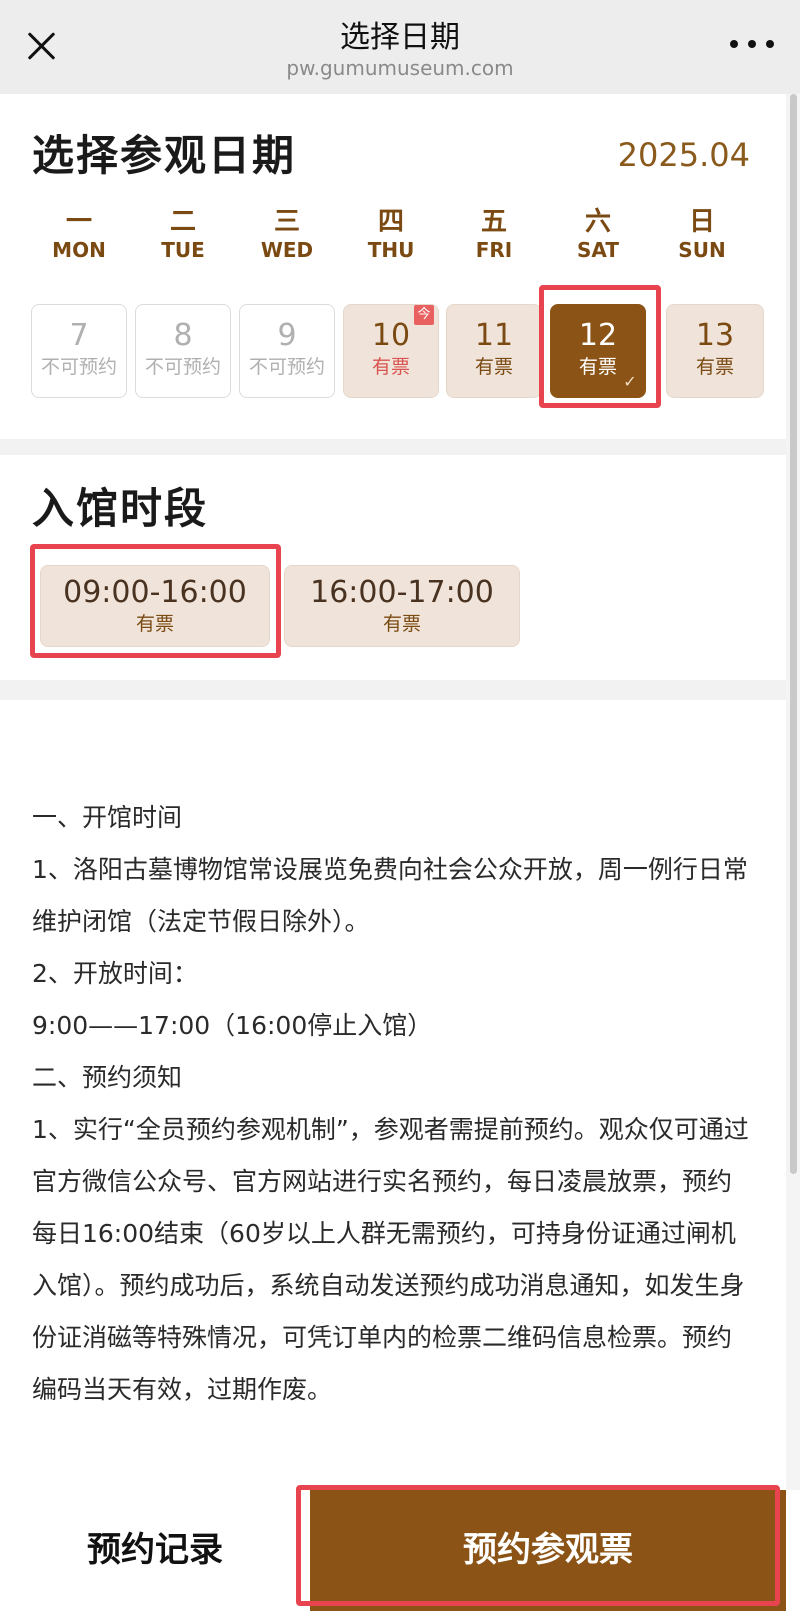 The image size is (800, 1611). I want to click on book-ticket-button: 预约参观票, so click(548, 1550).